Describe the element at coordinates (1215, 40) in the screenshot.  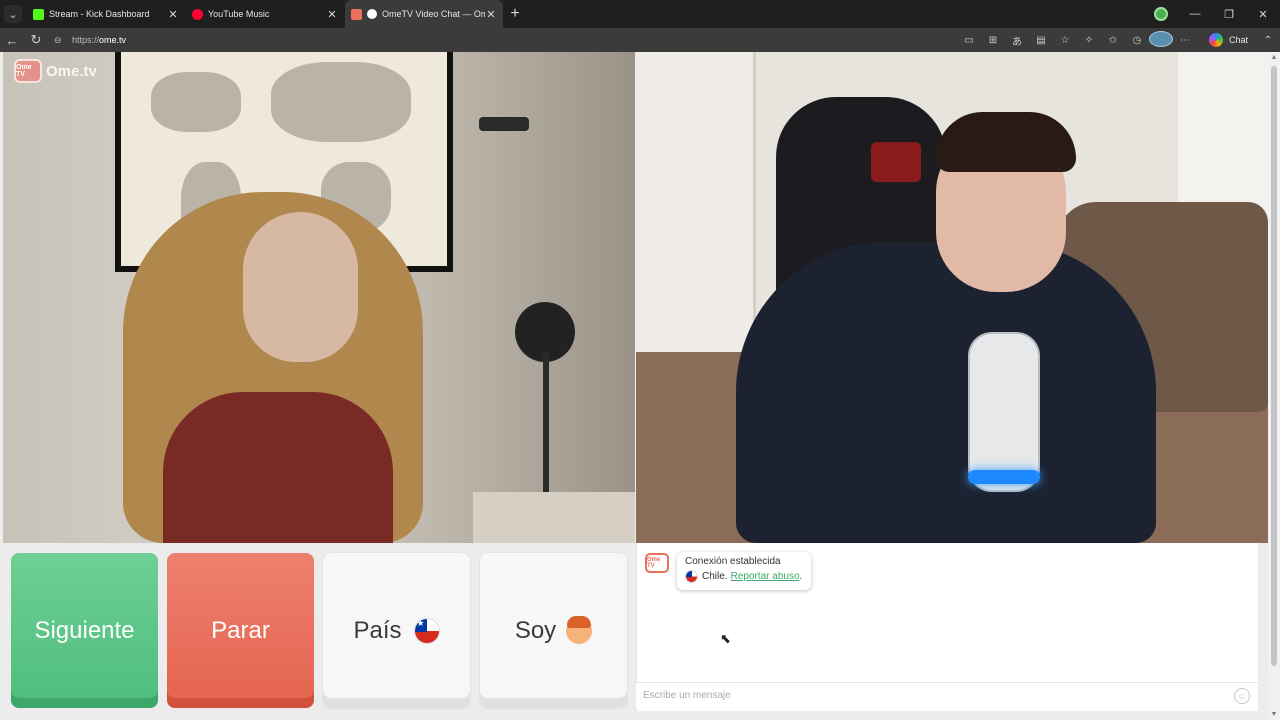
I see `copilot-icon` at that location.